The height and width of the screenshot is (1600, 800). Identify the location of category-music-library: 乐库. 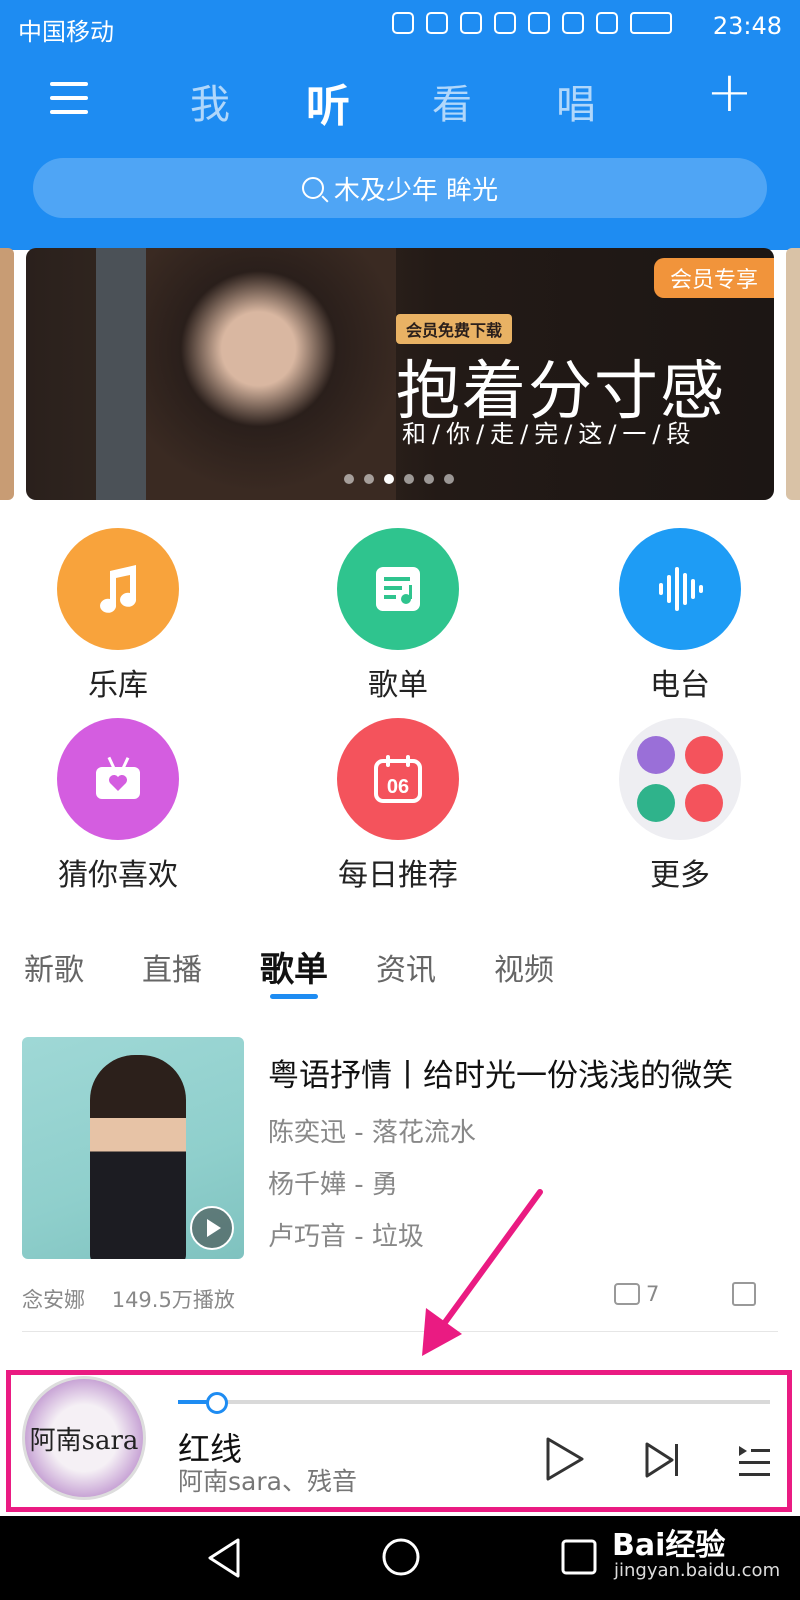
(118, 616).